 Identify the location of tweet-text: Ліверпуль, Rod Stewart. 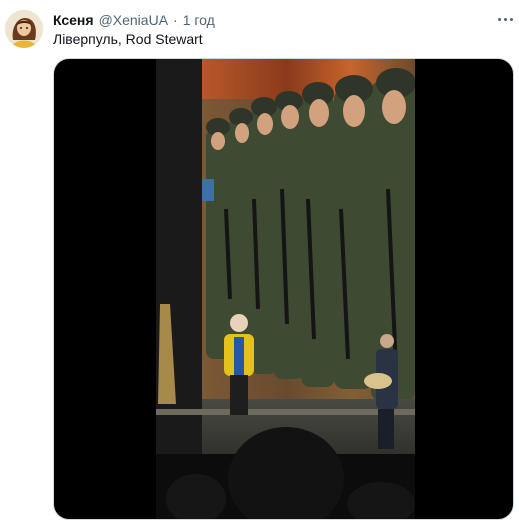
(128, 39).